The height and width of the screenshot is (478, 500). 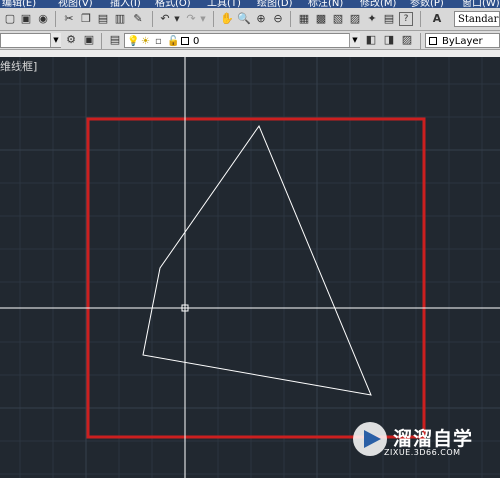 What do you see at coordinates (71, 40) in the screenshot?
I see `workspace-settings-icon: ⚙` at bounding box center [71, 40].